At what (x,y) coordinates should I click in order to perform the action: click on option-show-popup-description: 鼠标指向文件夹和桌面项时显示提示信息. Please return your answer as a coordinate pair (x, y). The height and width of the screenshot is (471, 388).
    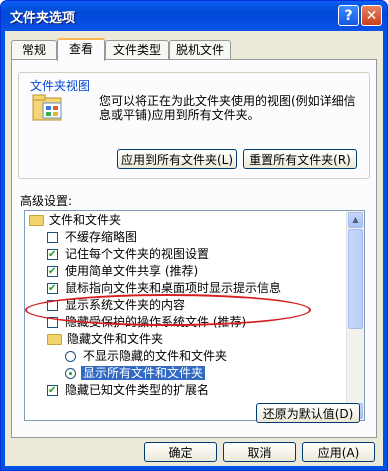
    Looking at the image, I should click on (164, 288).